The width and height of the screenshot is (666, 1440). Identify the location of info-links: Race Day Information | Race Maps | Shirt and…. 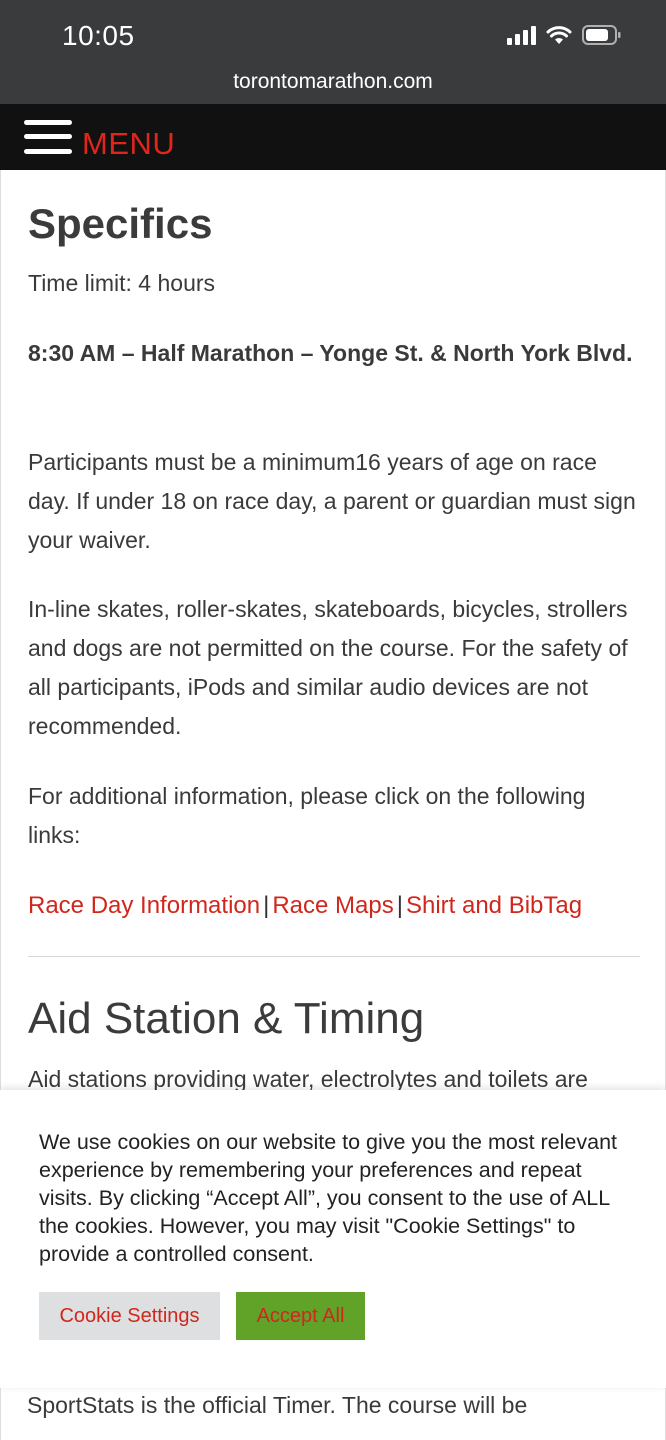
(305, 905).